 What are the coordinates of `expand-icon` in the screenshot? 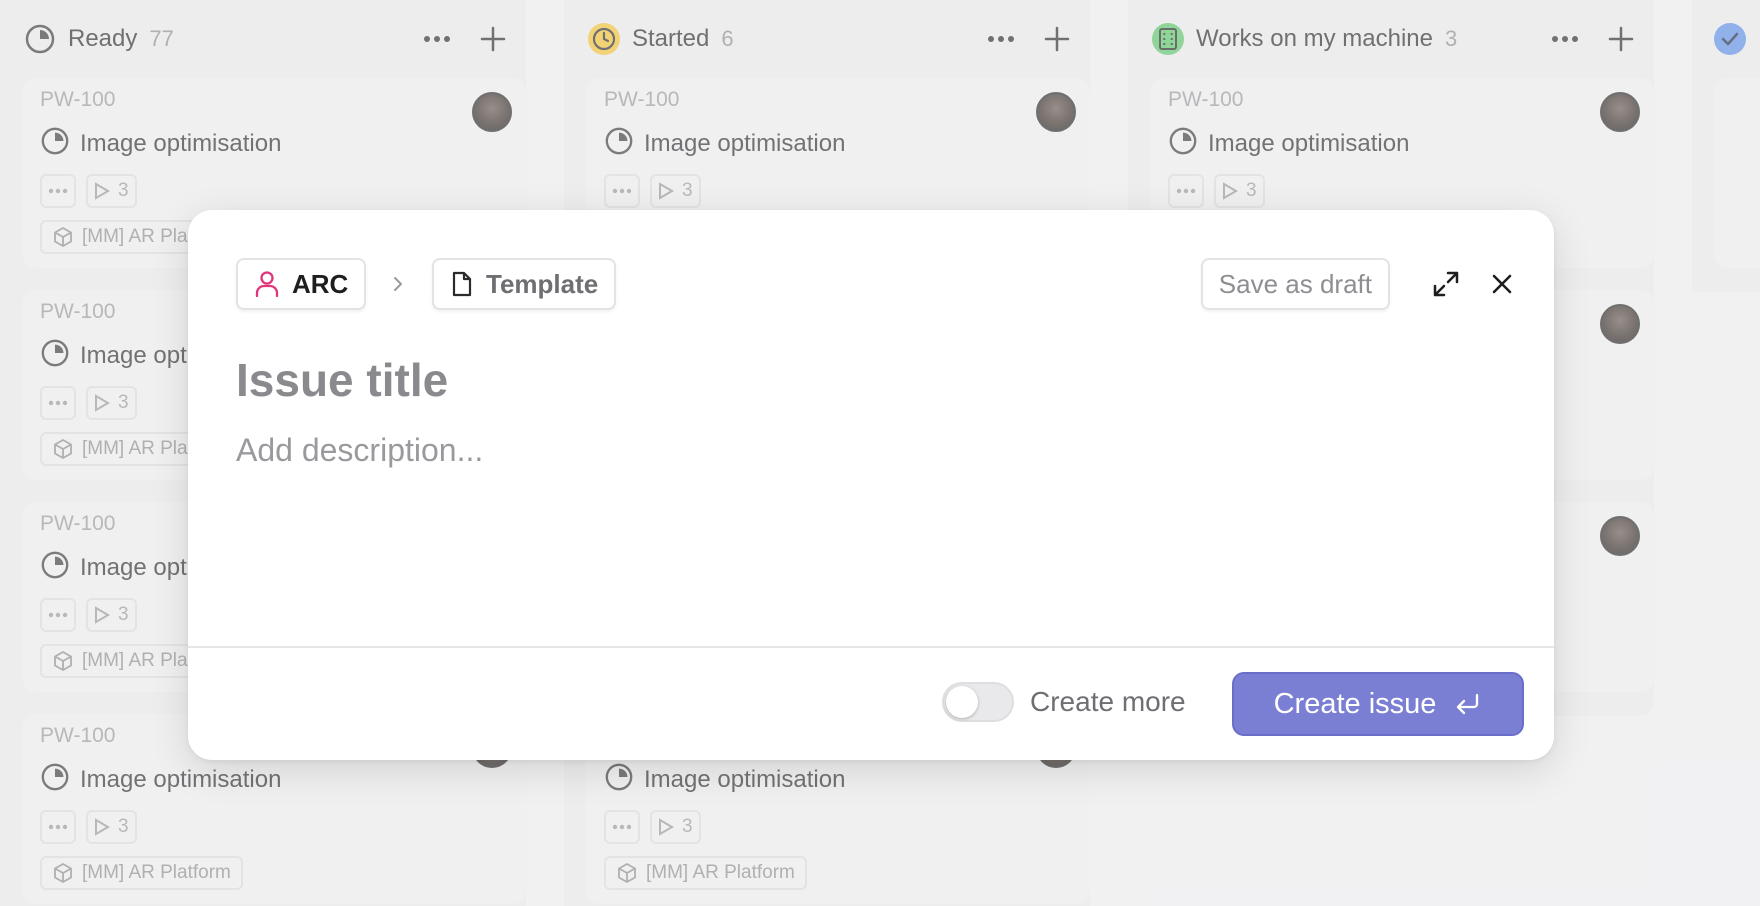 It's located at (1446, 284).